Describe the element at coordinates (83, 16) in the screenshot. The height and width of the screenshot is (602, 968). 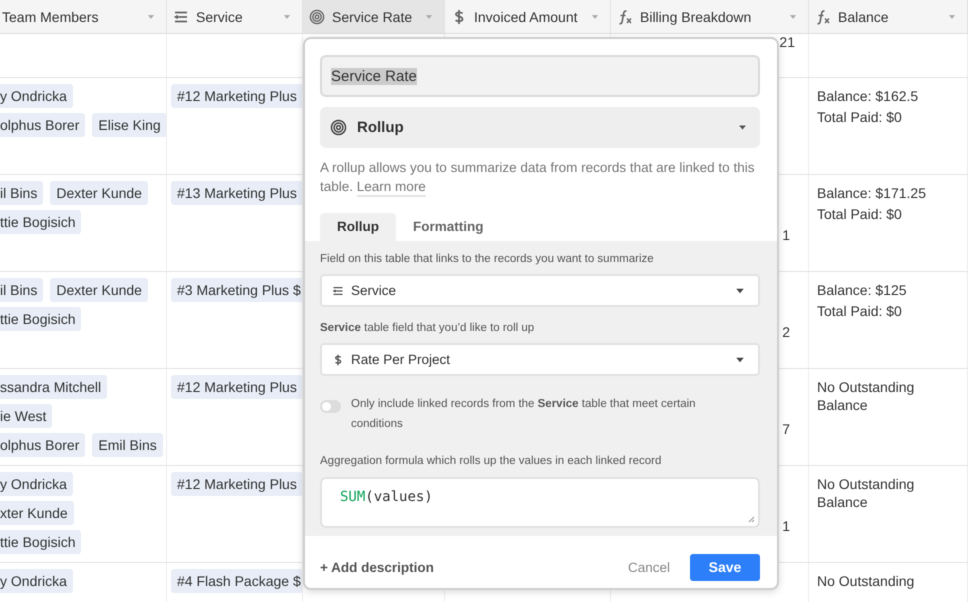
I see `column-header: Team Members` at that location.